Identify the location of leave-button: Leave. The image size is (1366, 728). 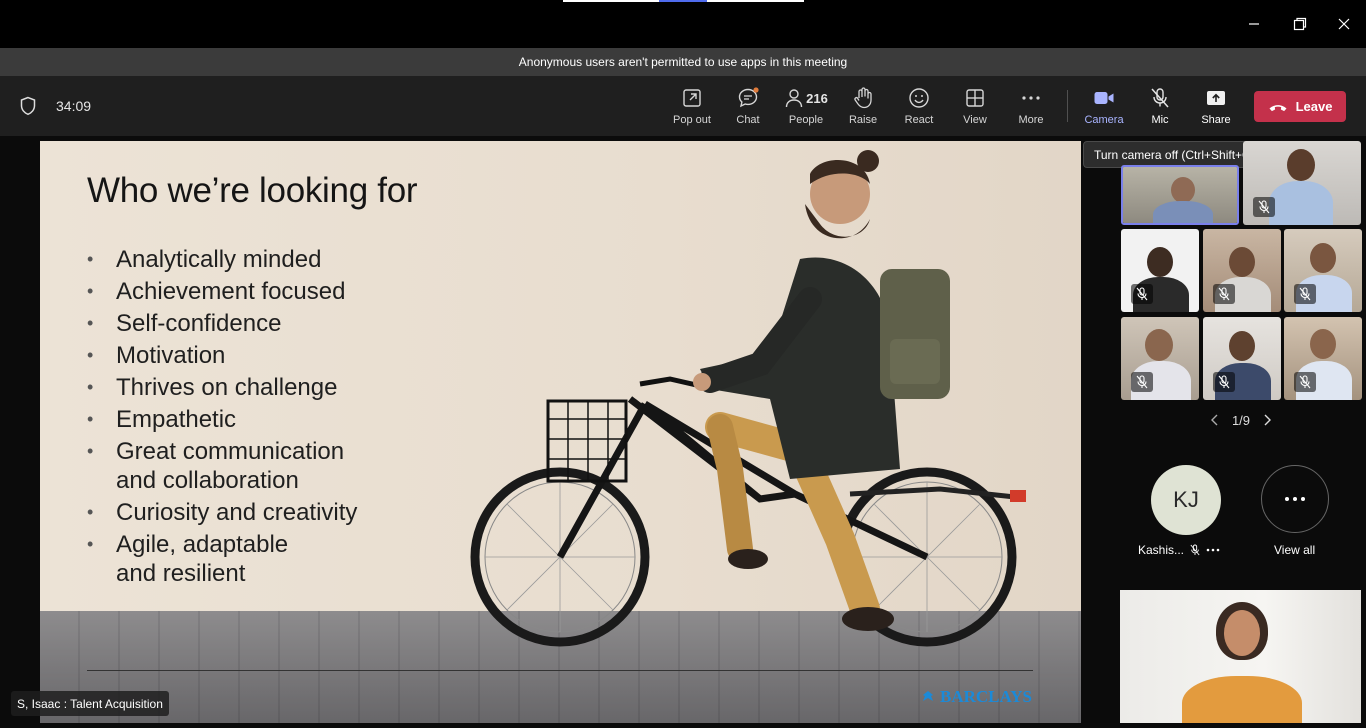
(1300, 106).